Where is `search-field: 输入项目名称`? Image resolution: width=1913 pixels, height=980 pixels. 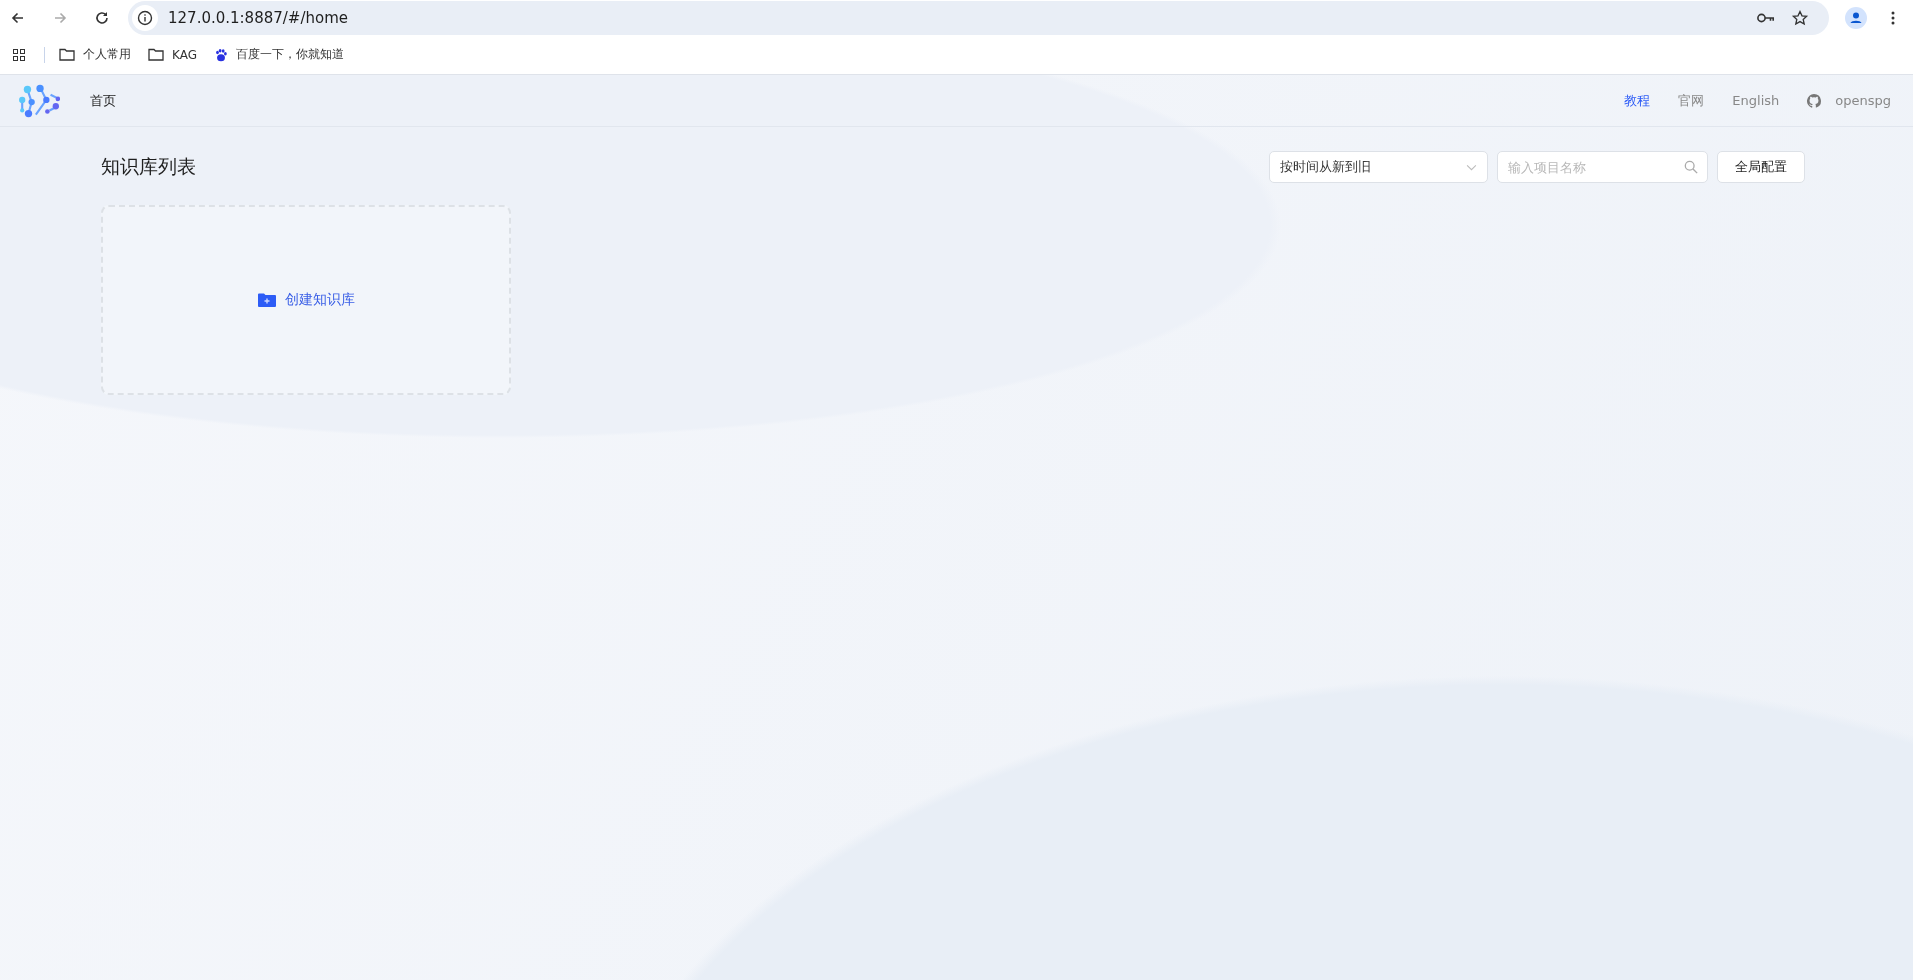 search-field: 输入项目名称 is located at coordinates (1602, 167).